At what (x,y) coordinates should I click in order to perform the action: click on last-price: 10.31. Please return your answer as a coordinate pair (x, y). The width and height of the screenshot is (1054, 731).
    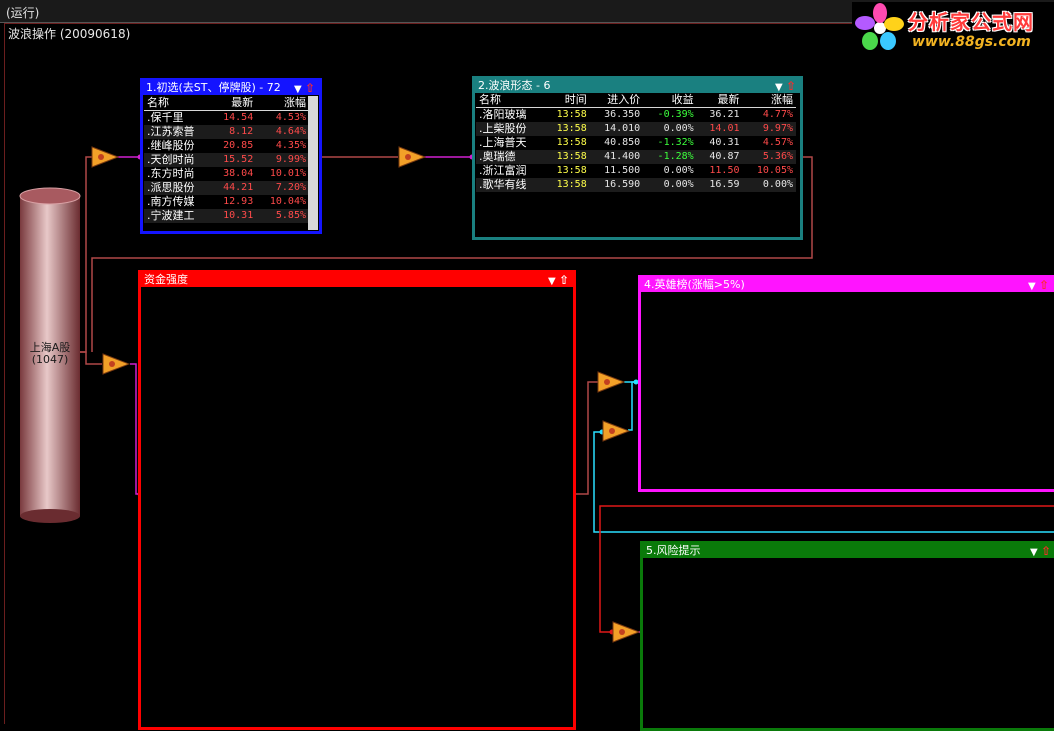
    Looking at the image, I should click on (234, 216).